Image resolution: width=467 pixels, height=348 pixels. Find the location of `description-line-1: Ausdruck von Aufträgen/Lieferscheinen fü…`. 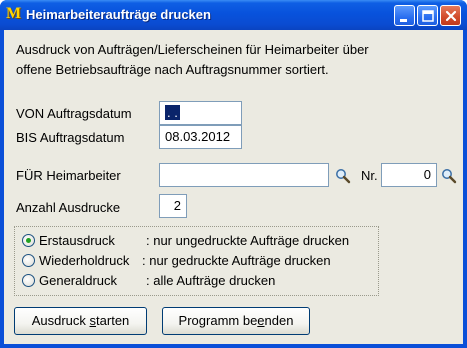

description-line-1: Ausdruck von Aufträgen/Lieferscheinen fü… is located at coordinates (192, 49).